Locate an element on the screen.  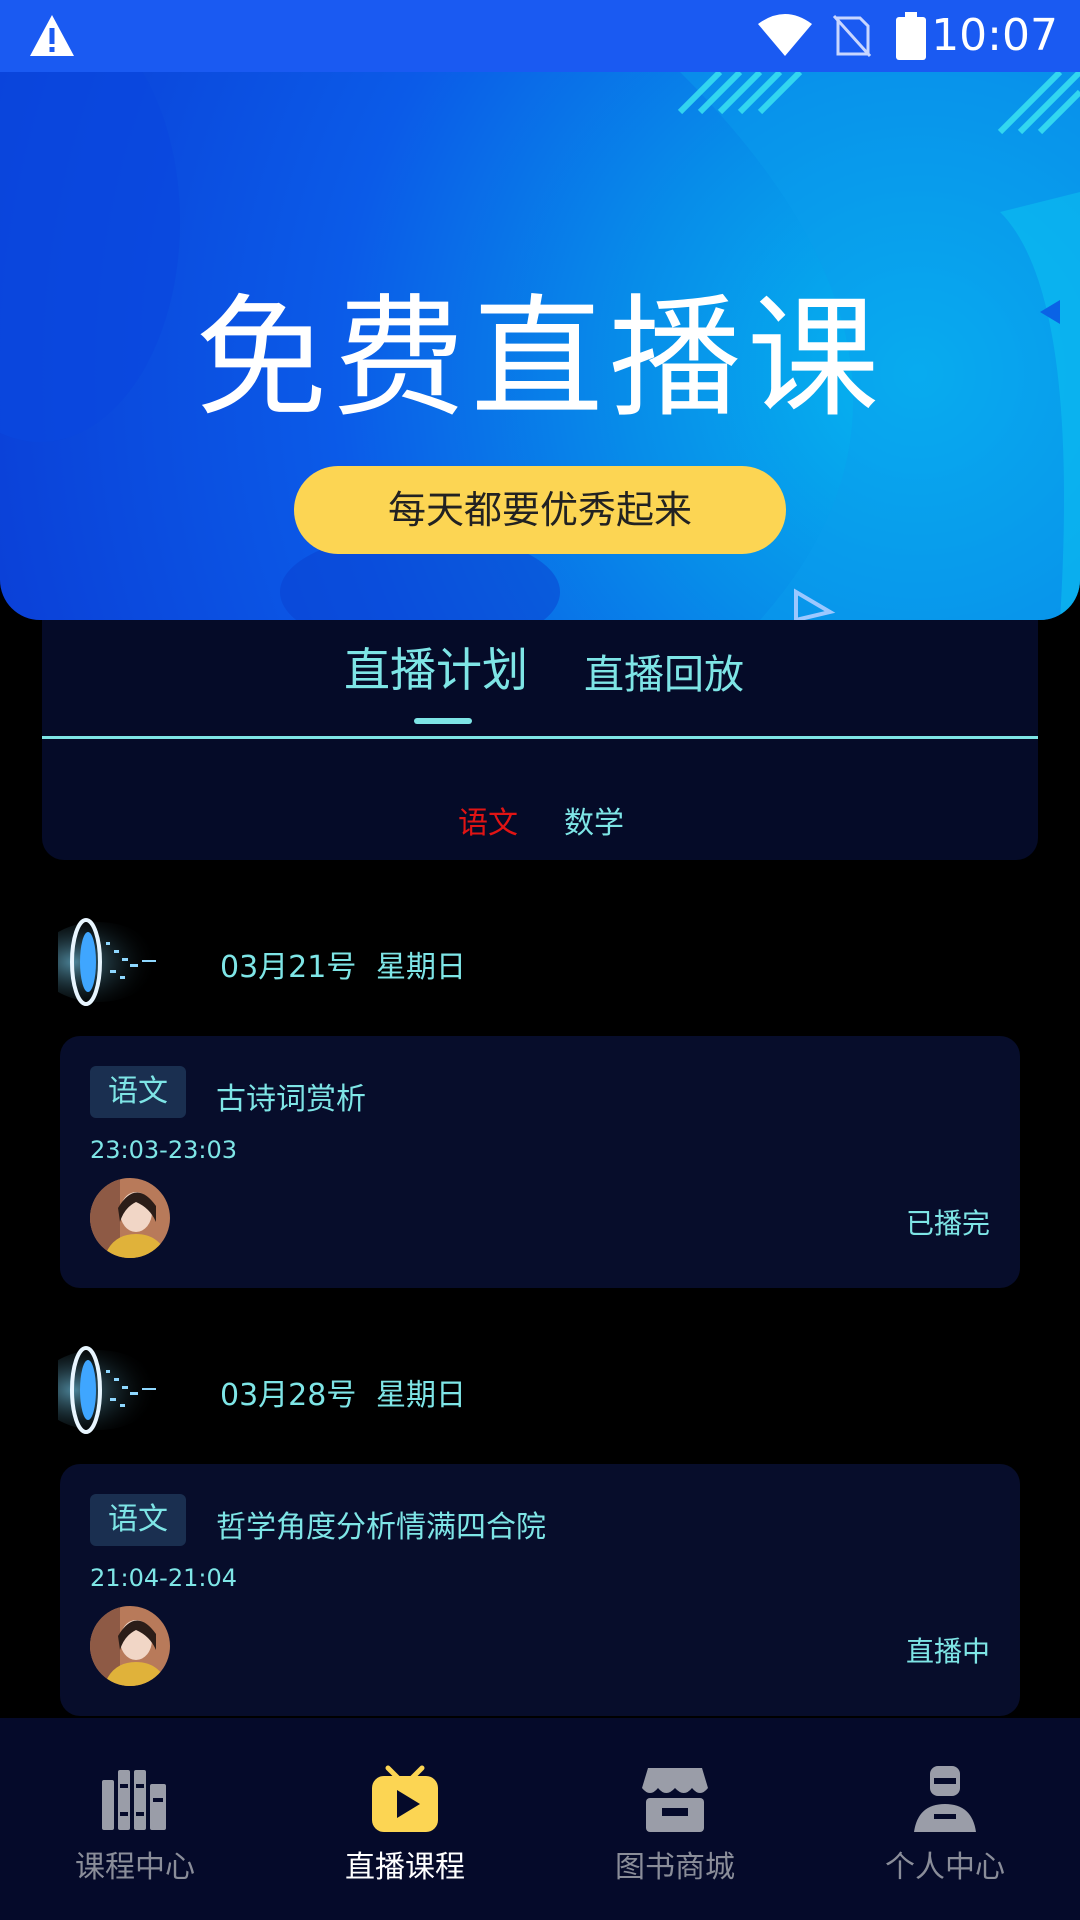
lesson-time: 21:04-21:04 is located at coordinates (163, 1578).